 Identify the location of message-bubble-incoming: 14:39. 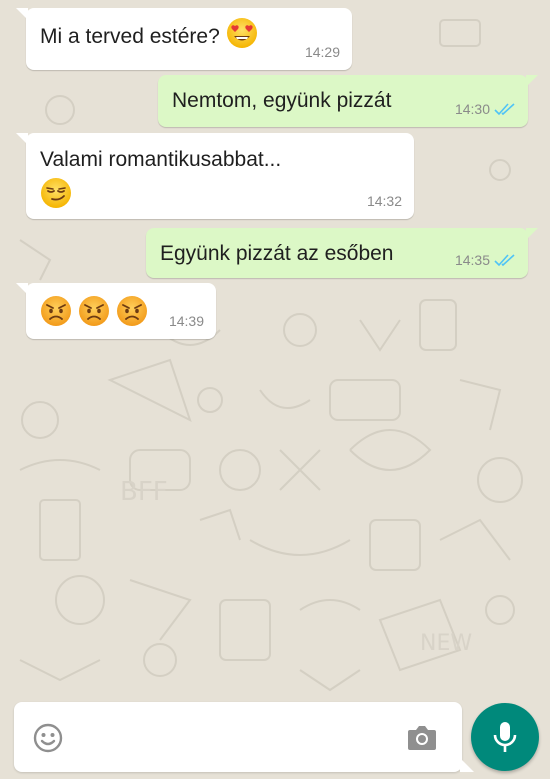
(116, 311).